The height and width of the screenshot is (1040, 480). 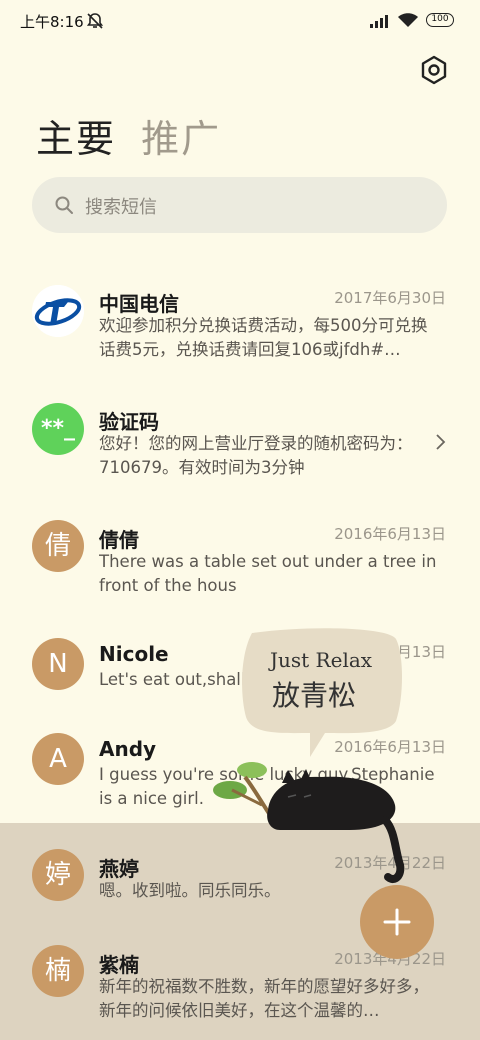 What do you see at coordinates (138, 139) in the screenshot?
I see `tab-bar: 主要 推广` at bounding box center [138, 139].